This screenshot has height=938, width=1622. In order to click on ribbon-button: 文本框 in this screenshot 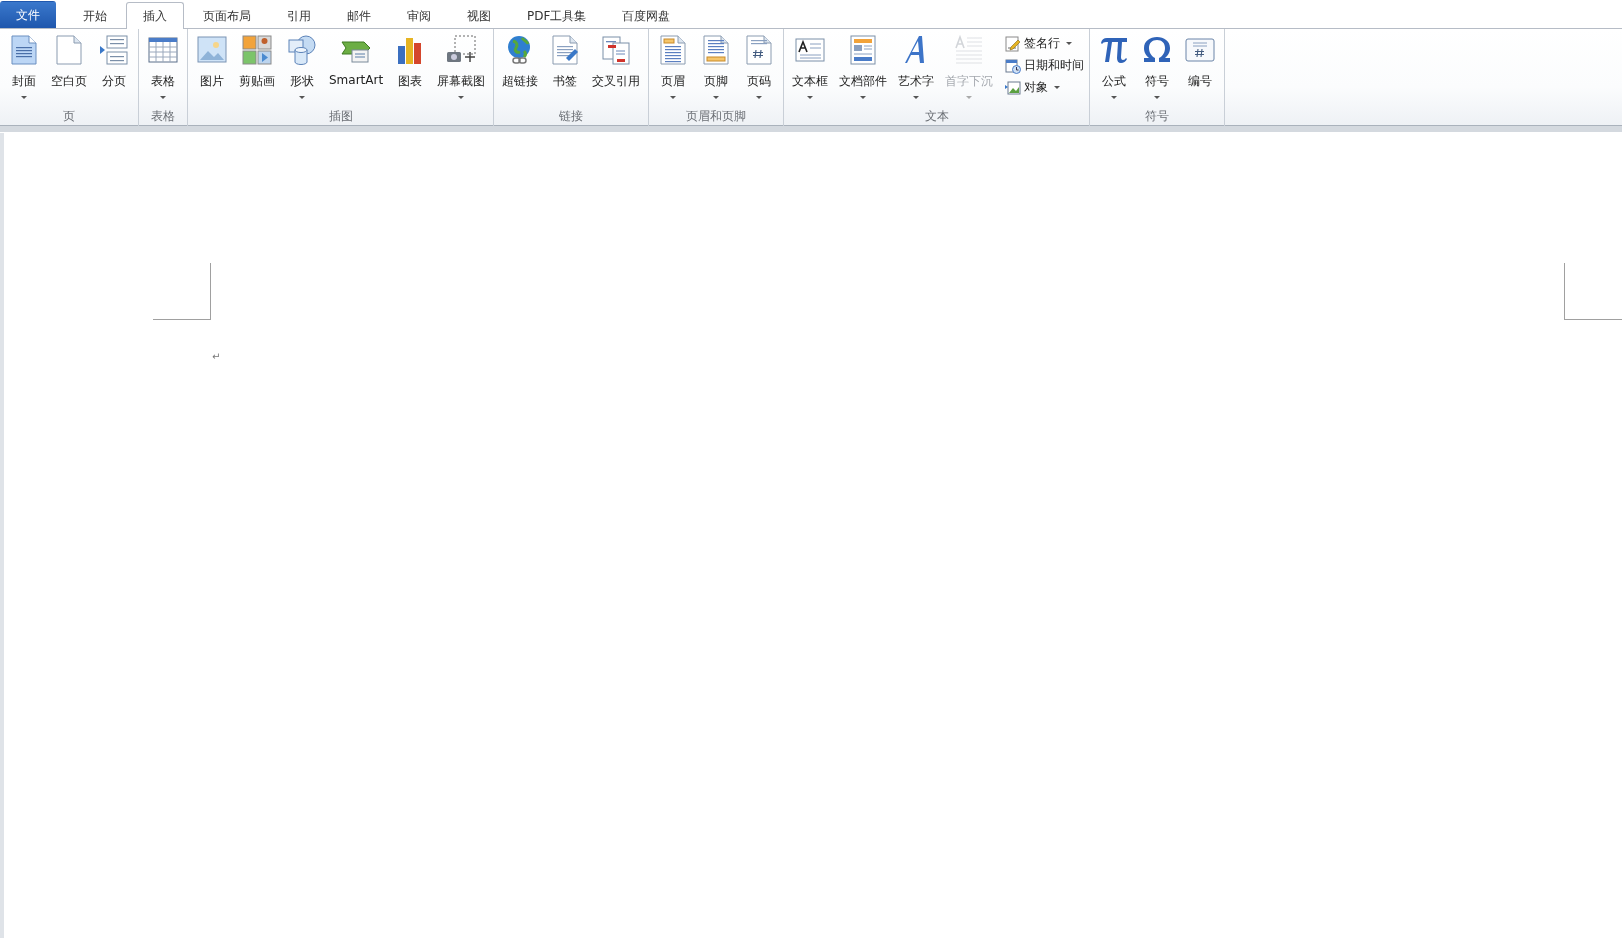, I will do `click(810, 67)`.